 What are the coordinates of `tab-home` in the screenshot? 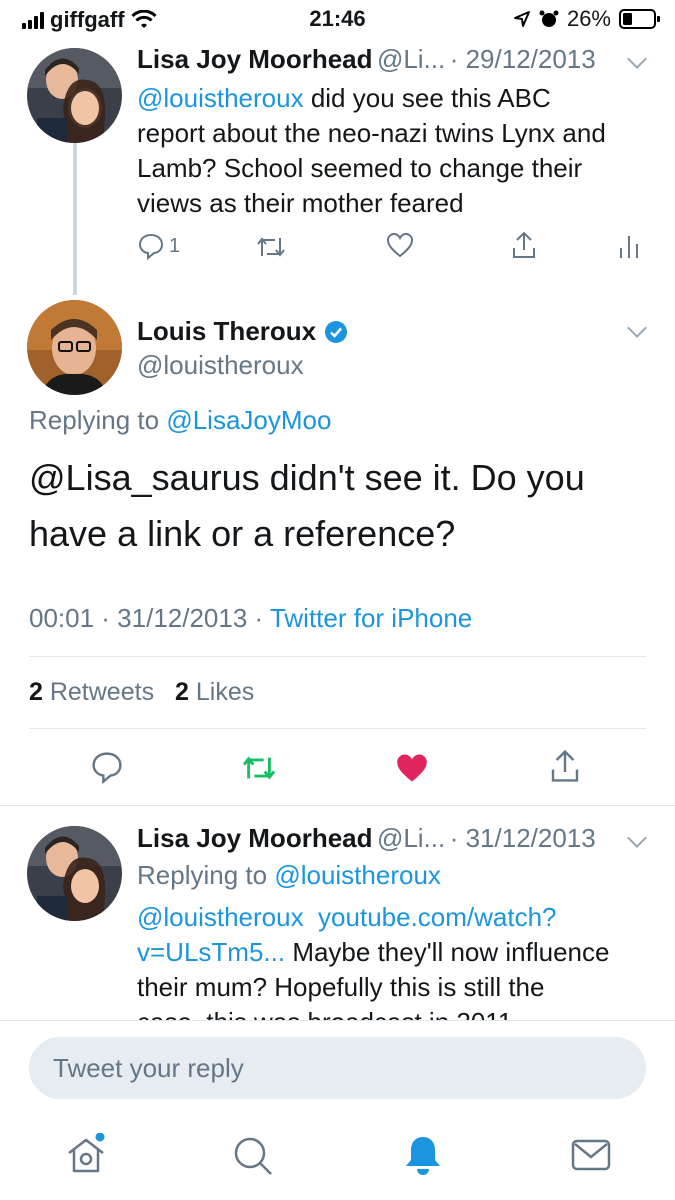 It's located at (86, 1157).